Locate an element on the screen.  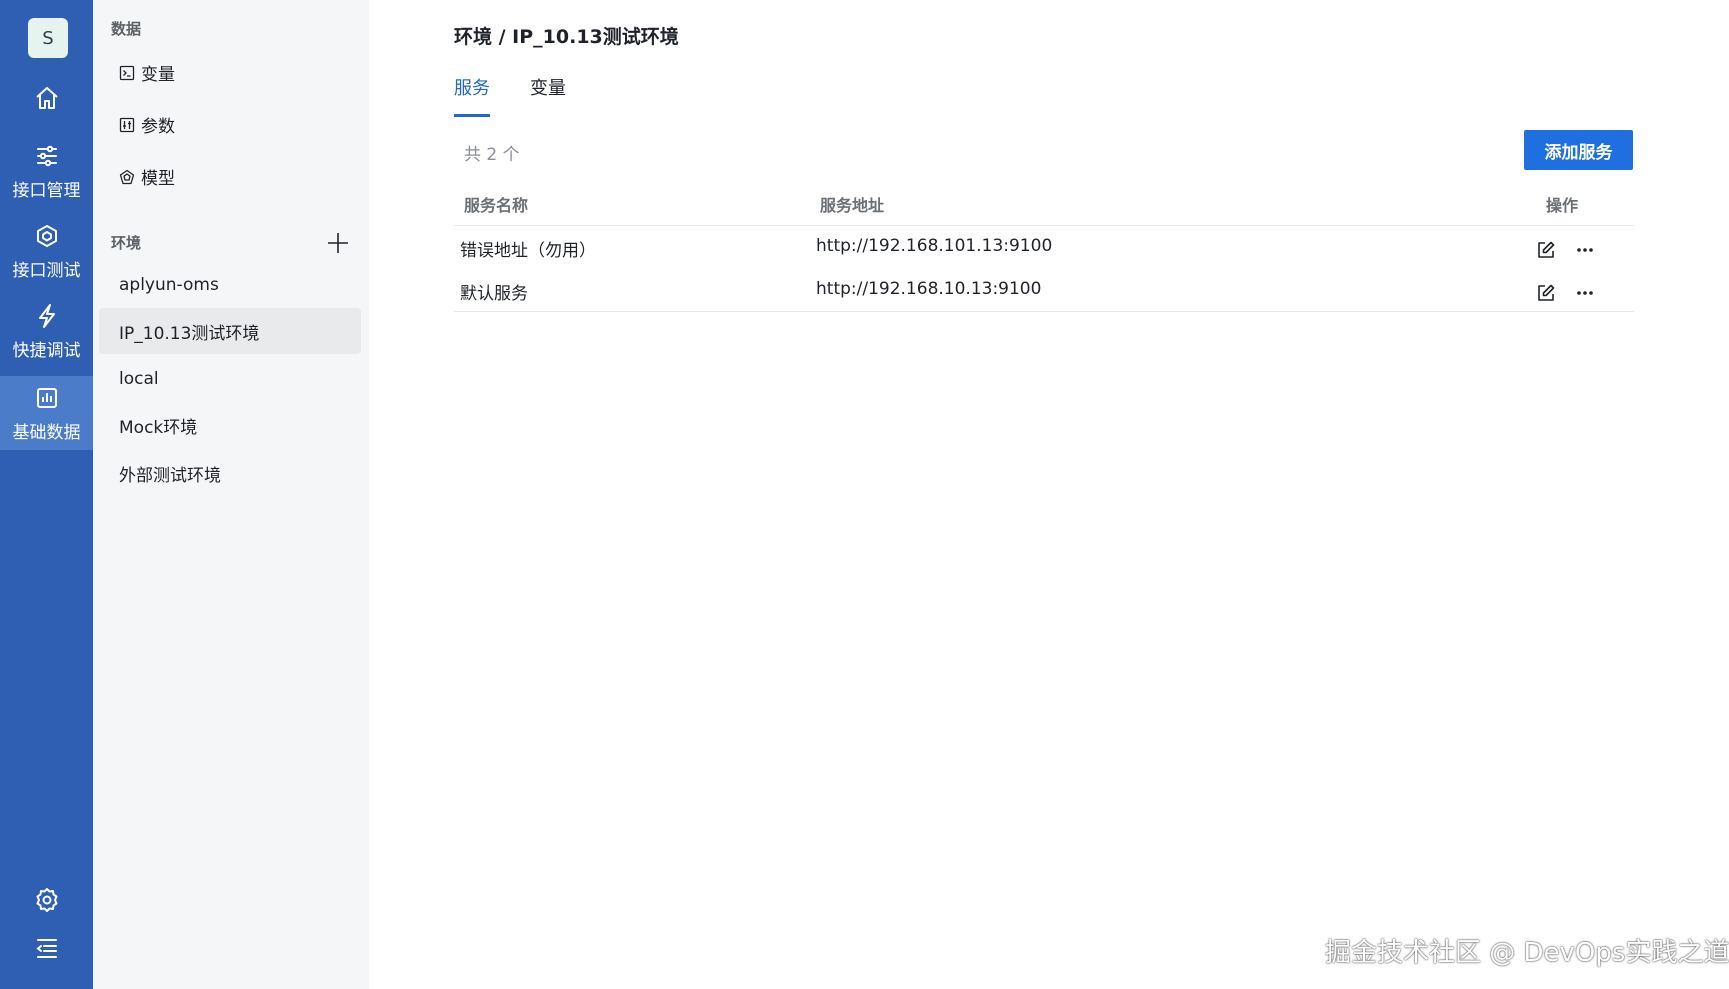
hexagon-icon is located at coordinates (46, 236).